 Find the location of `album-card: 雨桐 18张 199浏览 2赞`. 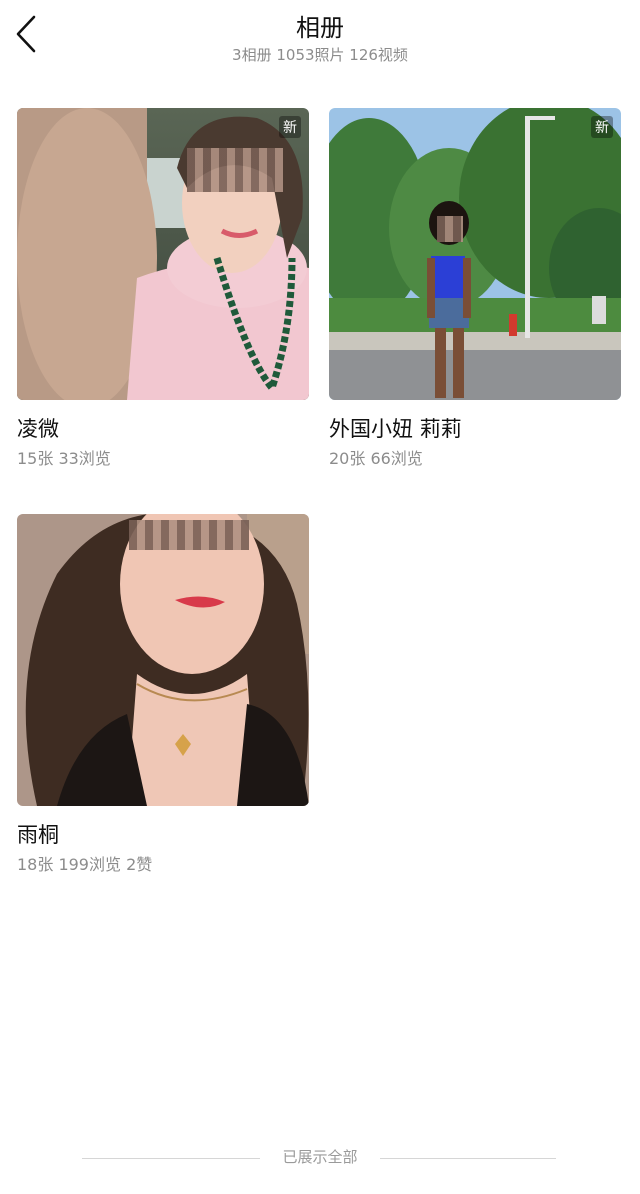

album-card: 雨桐 18张 199浏览 2赞 is located at coordinates (163, 695).